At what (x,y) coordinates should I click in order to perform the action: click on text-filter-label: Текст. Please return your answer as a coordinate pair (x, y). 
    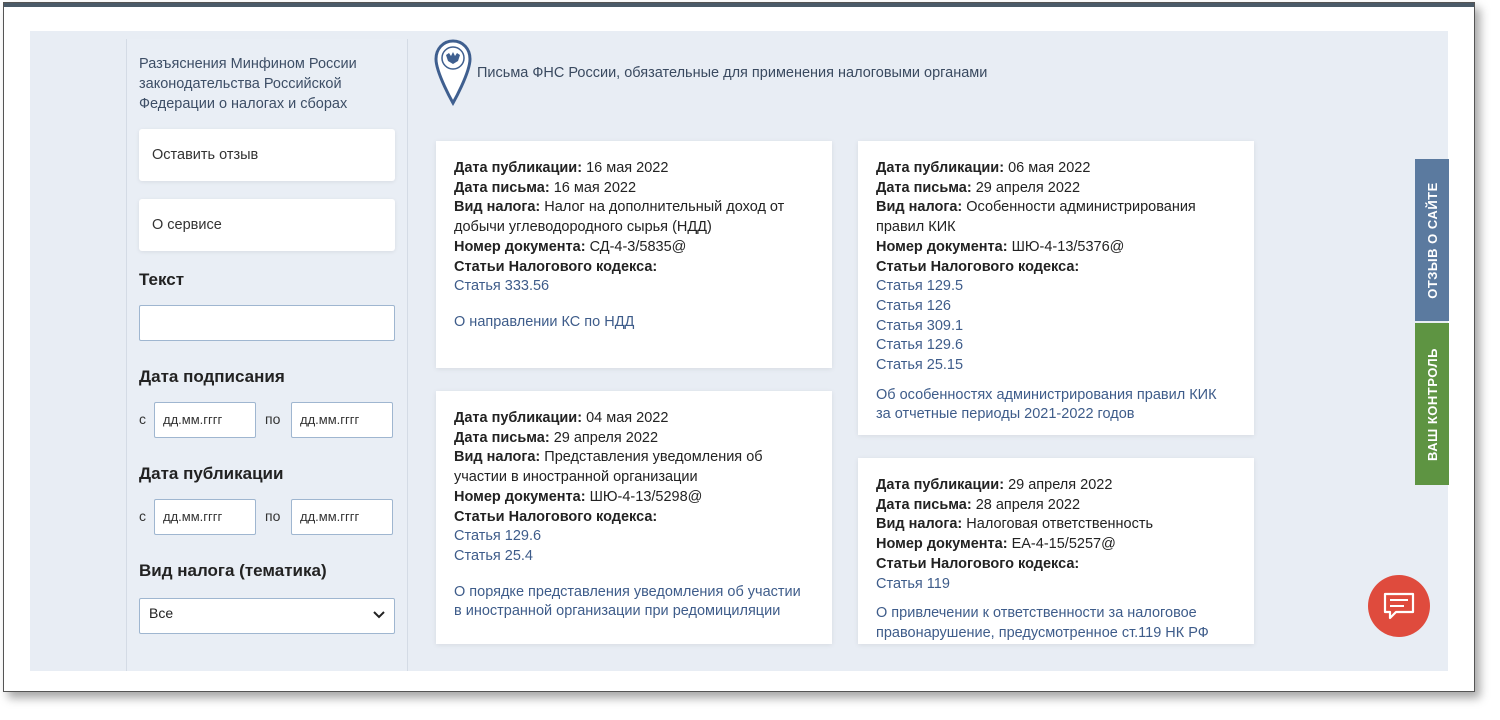
    Looking at the image, I should click on (162, 279).